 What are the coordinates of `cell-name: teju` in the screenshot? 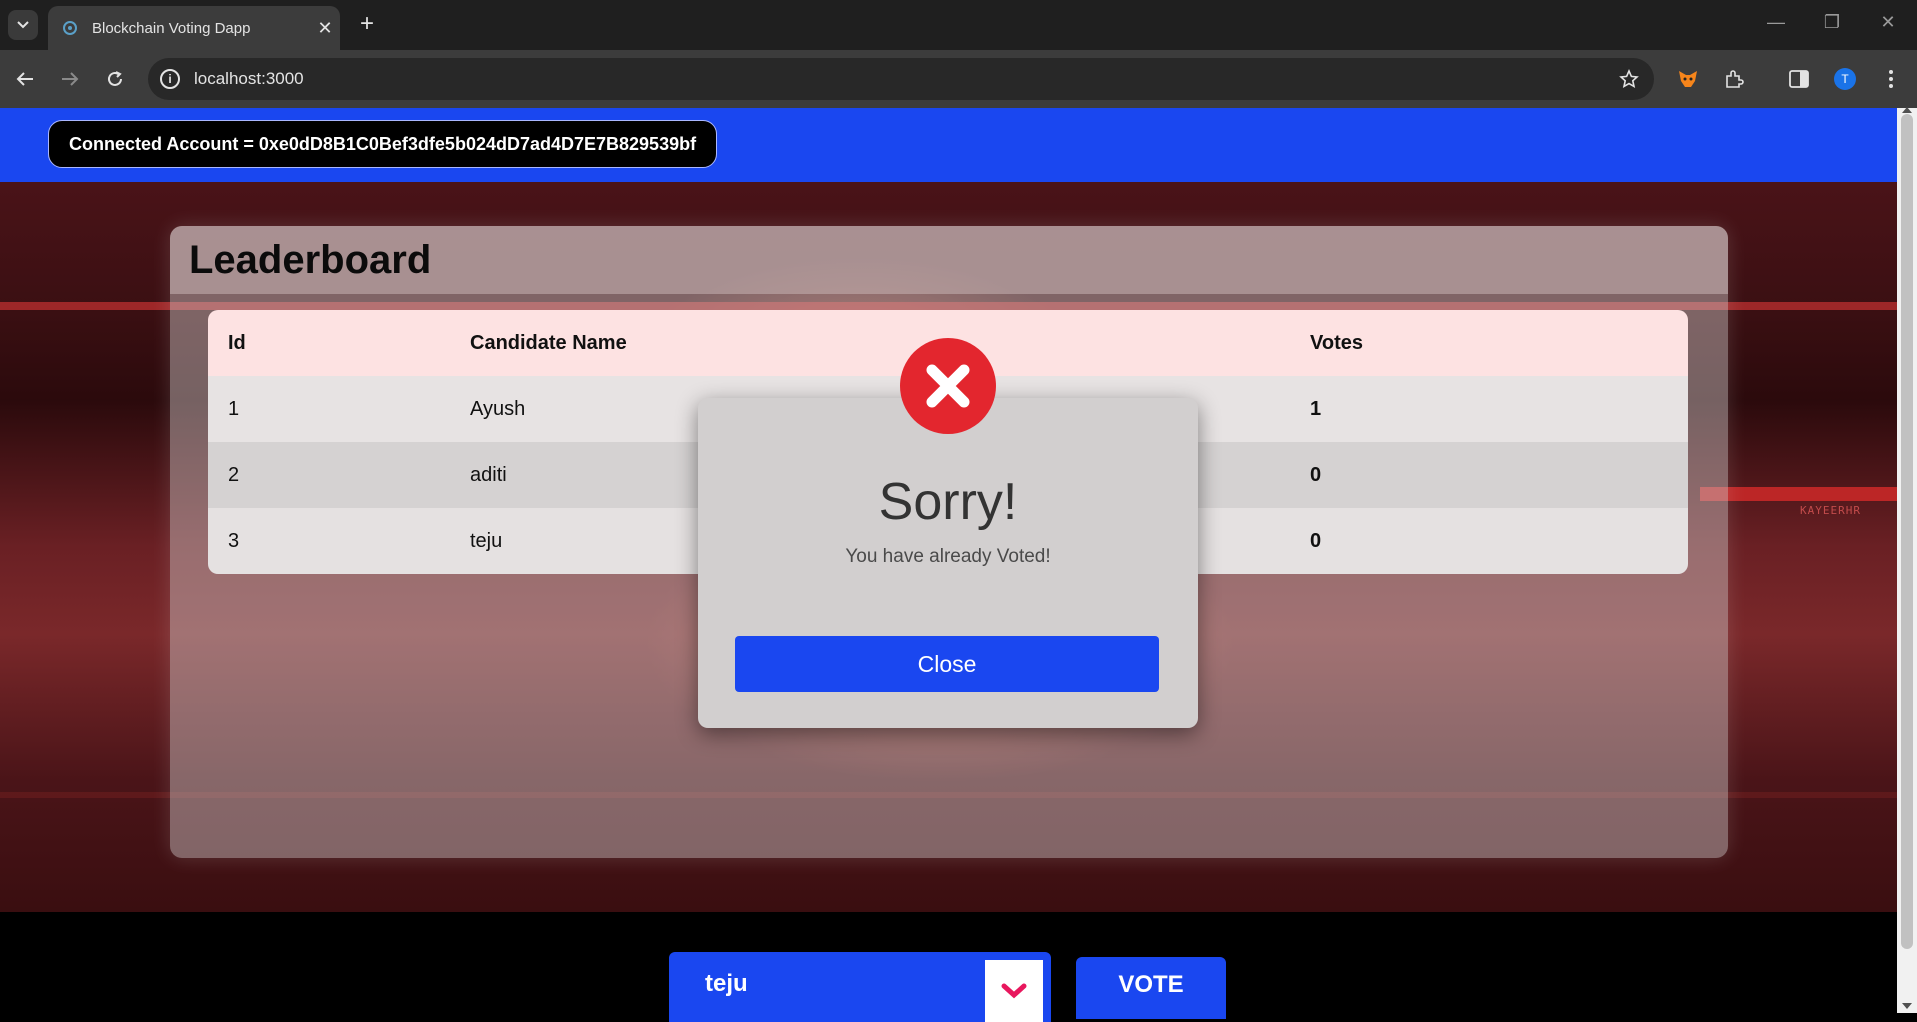 It's located at (486, 540).